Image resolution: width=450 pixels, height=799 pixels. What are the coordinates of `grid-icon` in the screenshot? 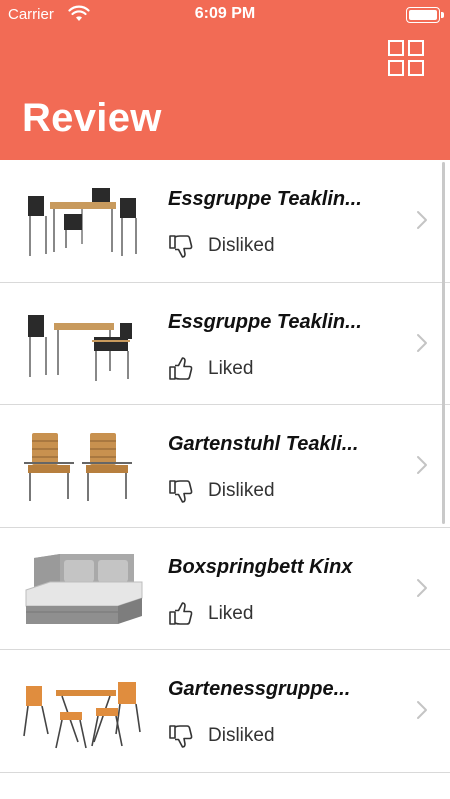 It's located at (406, 58).